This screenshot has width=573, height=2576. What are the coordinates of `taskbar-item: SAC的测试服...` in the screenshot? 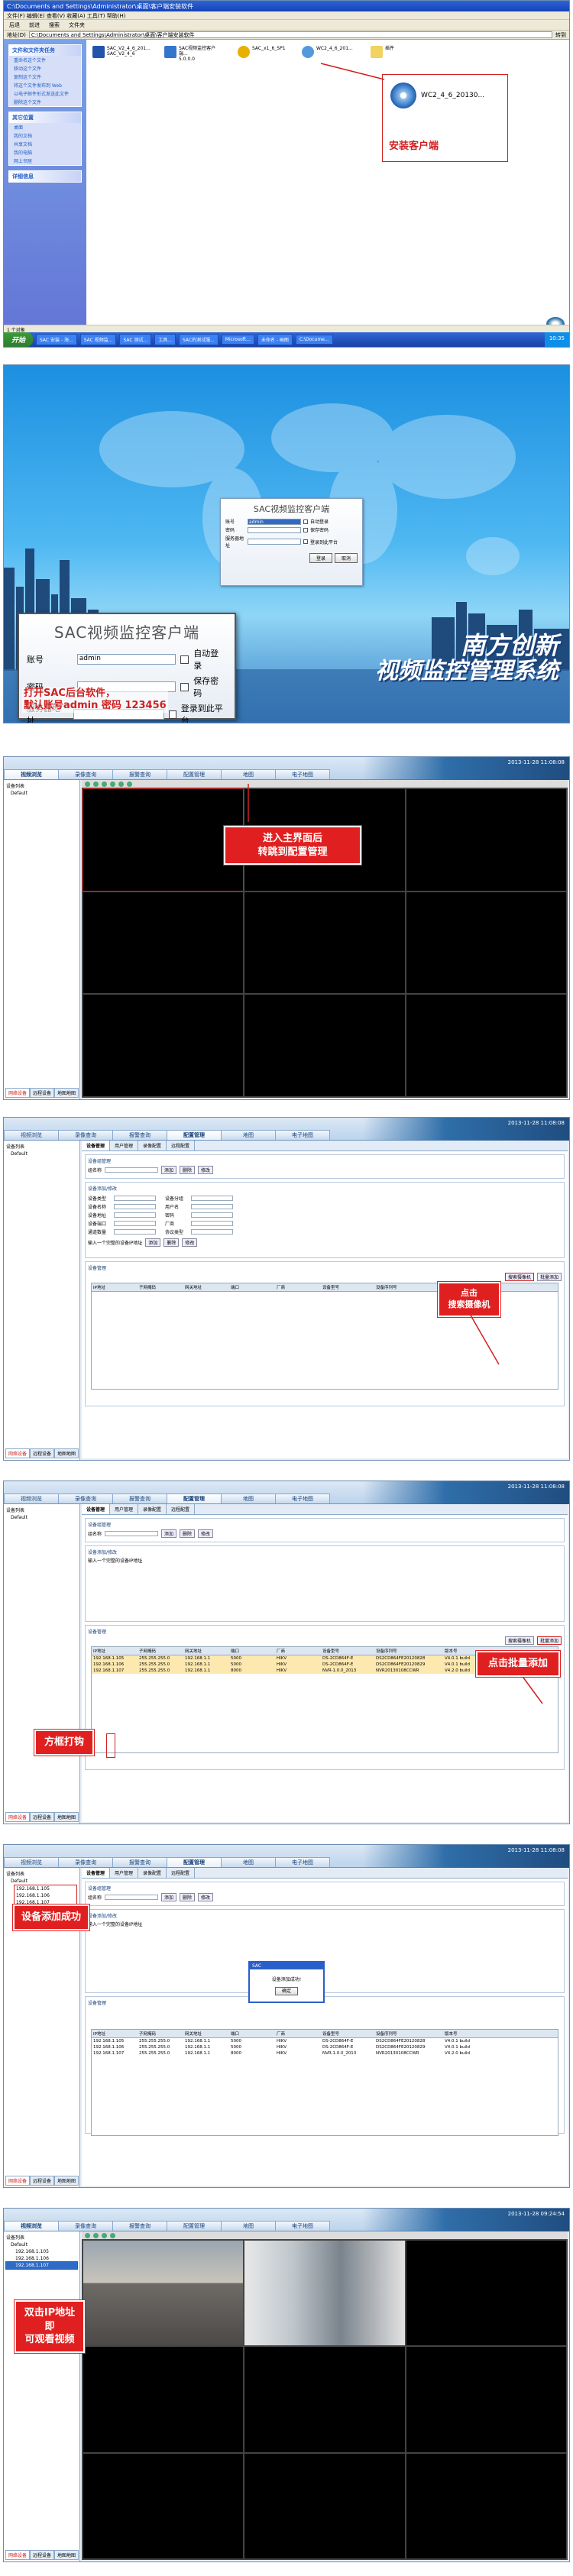 It's located at (198, 339).